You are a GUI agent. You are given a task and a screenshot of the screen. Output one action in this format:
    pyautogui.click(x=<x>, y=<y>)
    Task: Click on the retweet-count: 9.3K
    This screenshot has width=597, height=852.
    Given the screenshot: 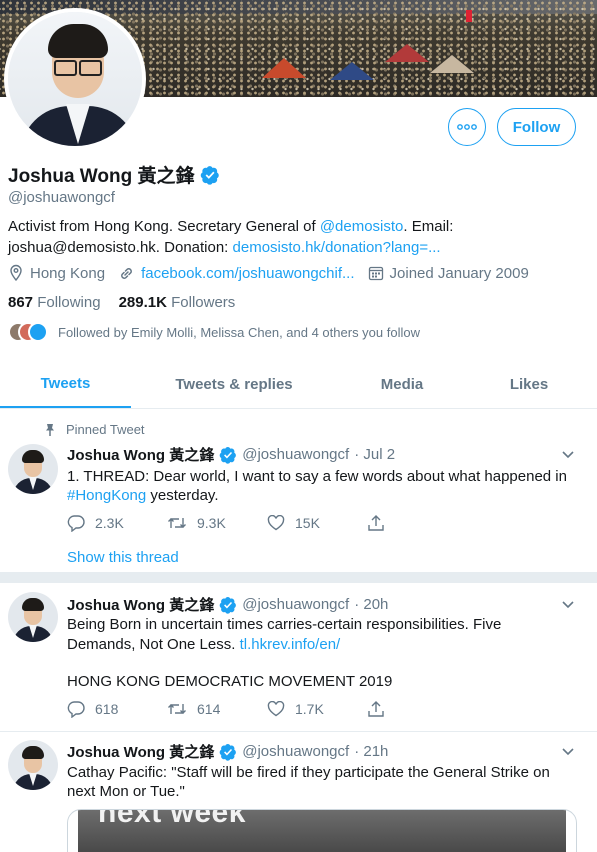 What is the action you would take?
    pyautogui.click(x=211, y=523)
    